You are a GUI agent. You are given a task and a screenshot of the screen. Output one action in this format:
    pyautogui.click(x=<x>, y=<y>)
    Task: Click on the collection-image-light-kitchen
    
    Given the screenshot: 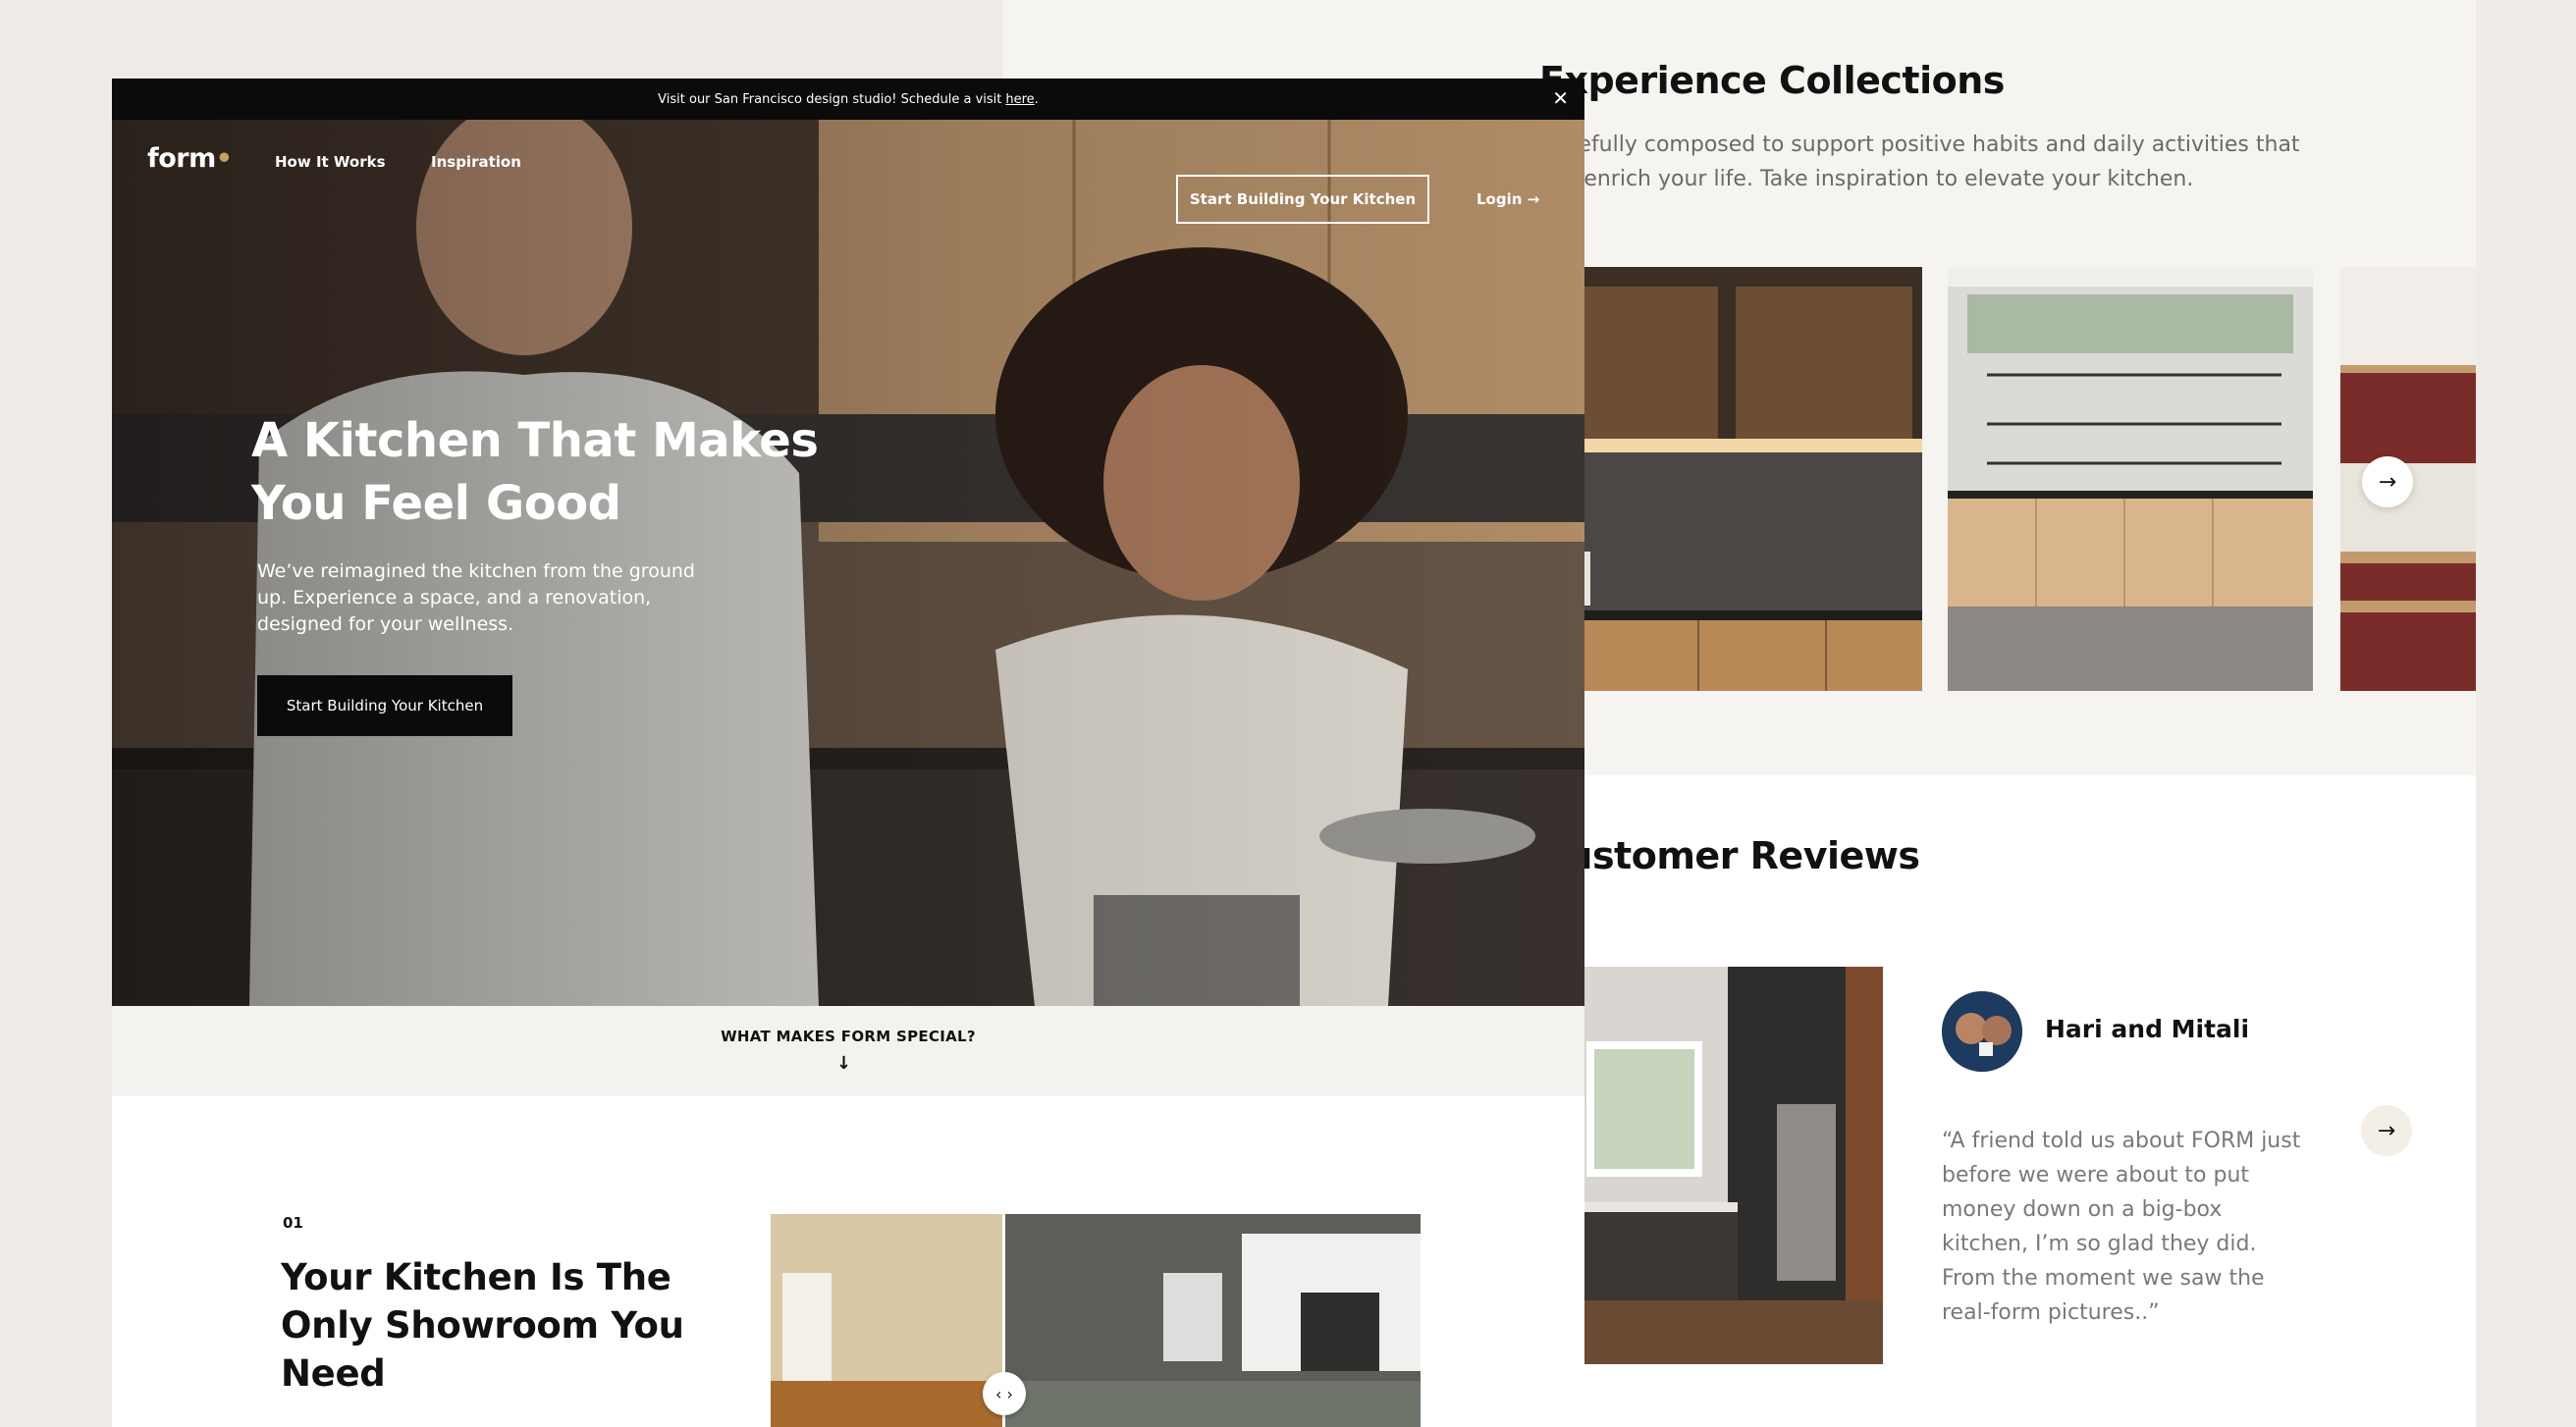 What is the action you would take?
    pyautogui.click(x=2130, y=479)
    